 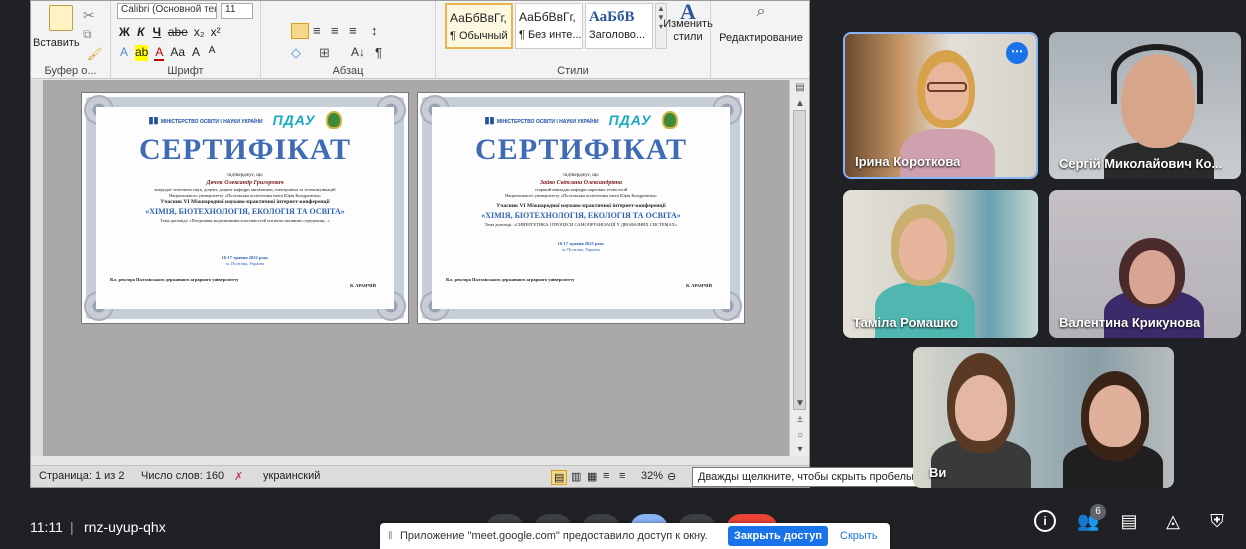 What do you see at coordinates (185, 71) in the screenshot?
I see `font-group-label: Шрифт` at bounding box center [185, 71].